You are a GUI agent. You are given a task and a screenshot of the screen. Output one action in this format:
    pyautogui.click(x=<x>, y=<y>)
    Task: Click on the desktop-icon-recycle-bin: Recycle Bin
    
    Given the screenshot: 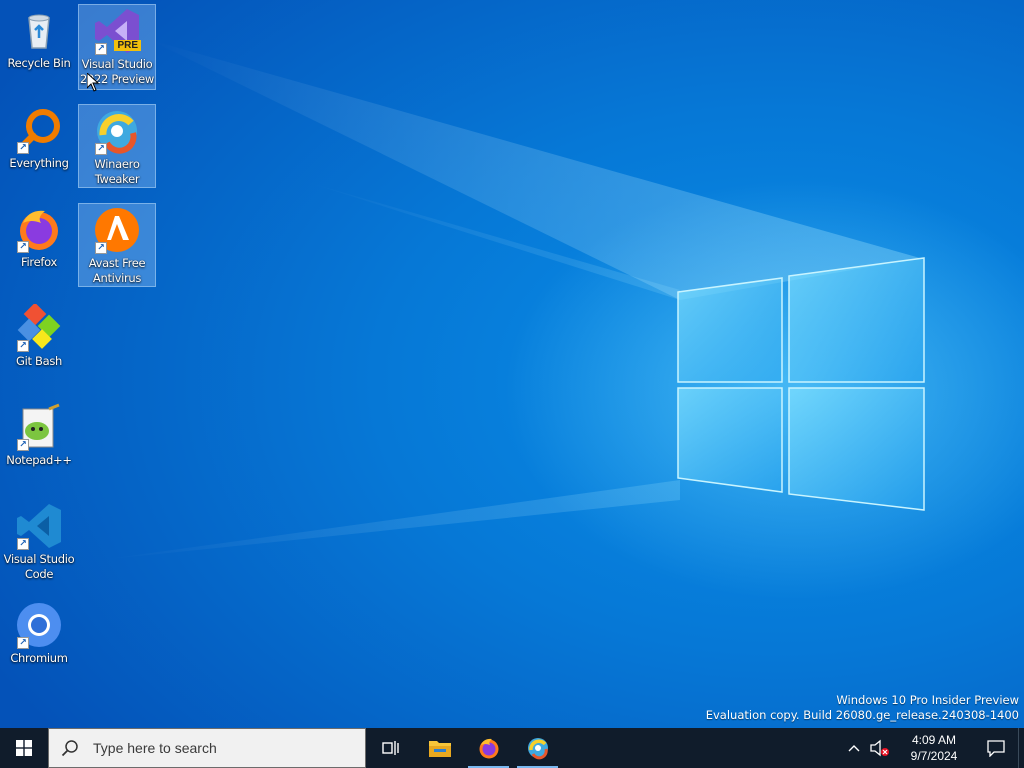 What is the action you would take?
    pyautogui.click(x=39, y=46)
    